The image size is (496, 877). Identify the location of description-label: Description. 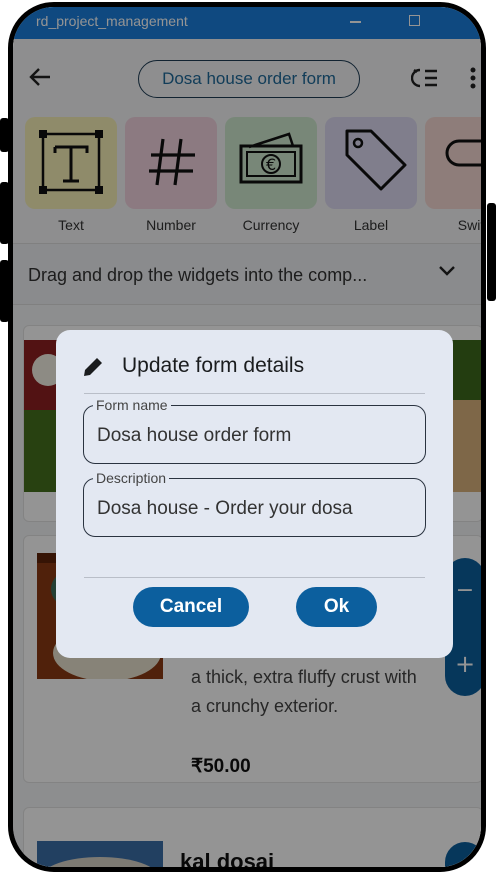
(131, 478).